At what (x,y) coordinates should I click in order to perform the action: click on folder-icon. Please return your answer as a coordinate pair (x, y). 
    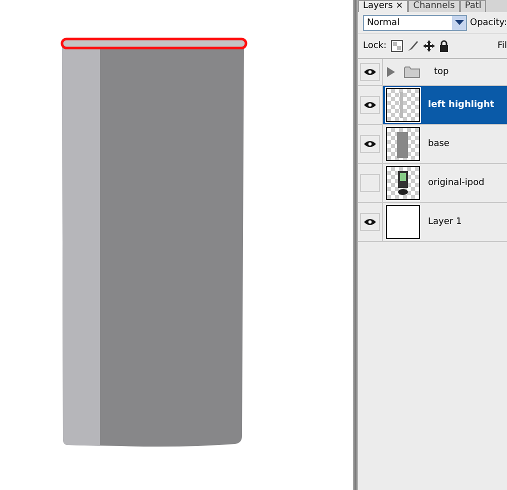
    Looking at the image, I should click on (412, 72).